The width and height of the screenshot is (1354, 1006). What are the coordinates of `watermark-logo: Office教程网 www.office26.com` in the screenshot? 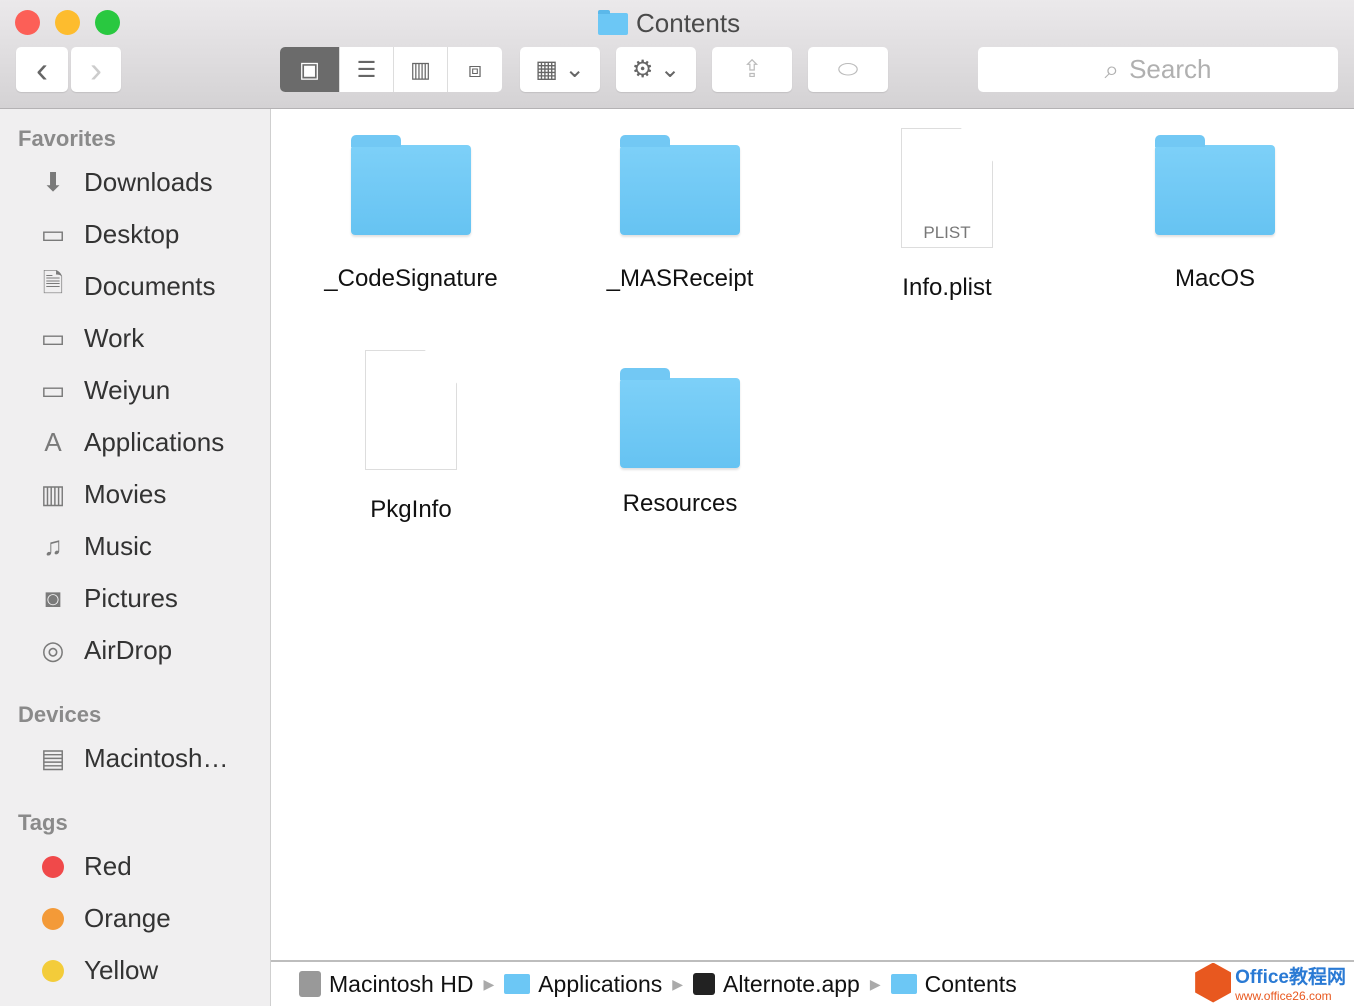 It's located at (1270, 982).